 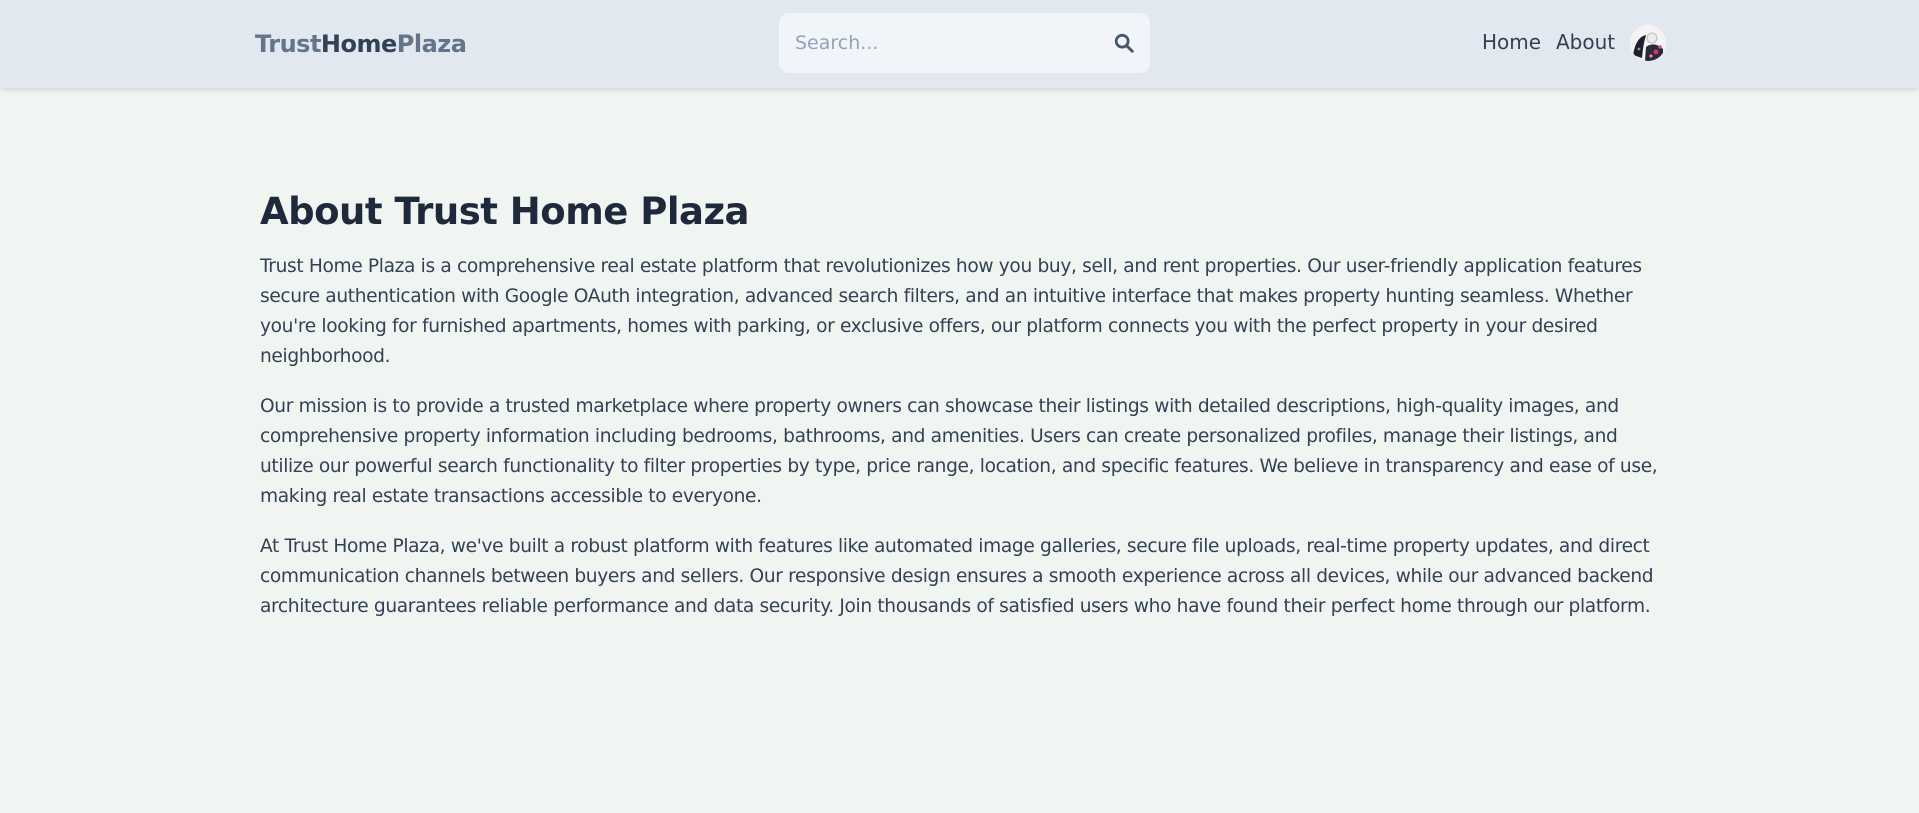 I want to click on logo-part-home: Home, so click(x=358, y=44).